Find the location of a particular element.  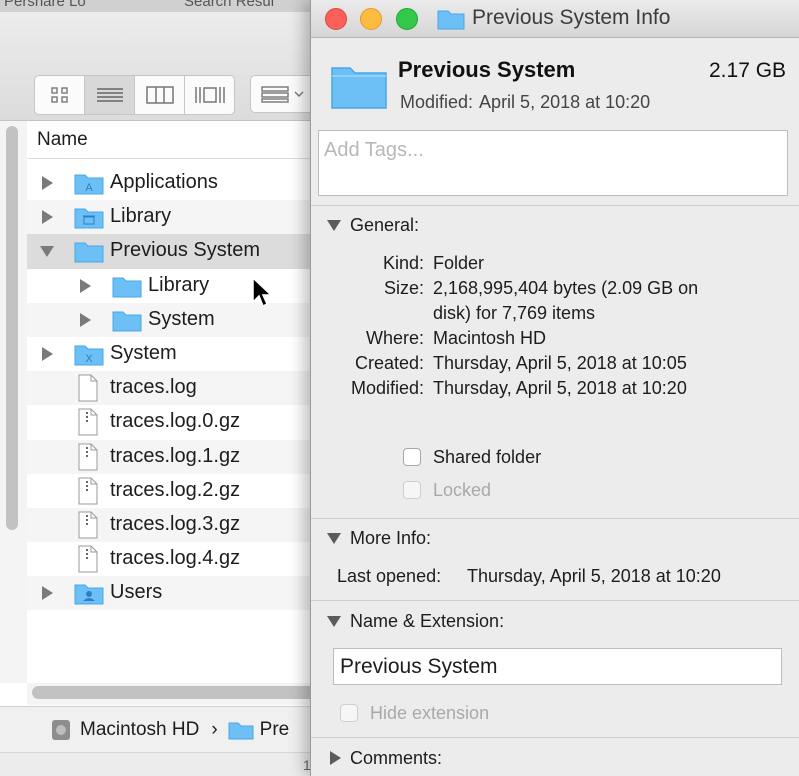

hide-extension-checkbox is located at coordinates (349, 713).